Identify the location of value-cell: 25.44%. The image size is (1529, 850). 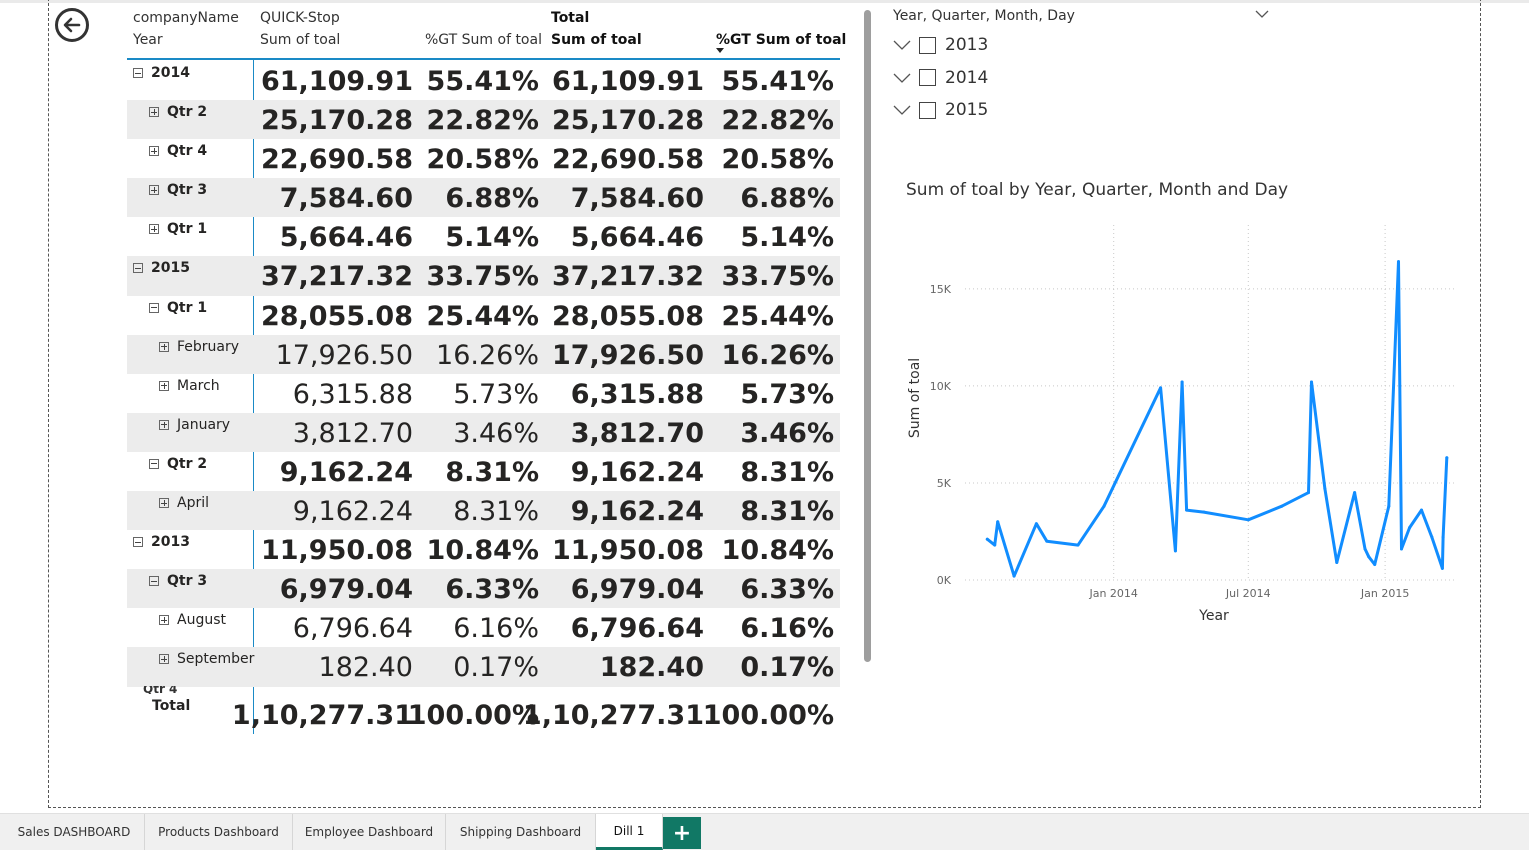
(777, 316).